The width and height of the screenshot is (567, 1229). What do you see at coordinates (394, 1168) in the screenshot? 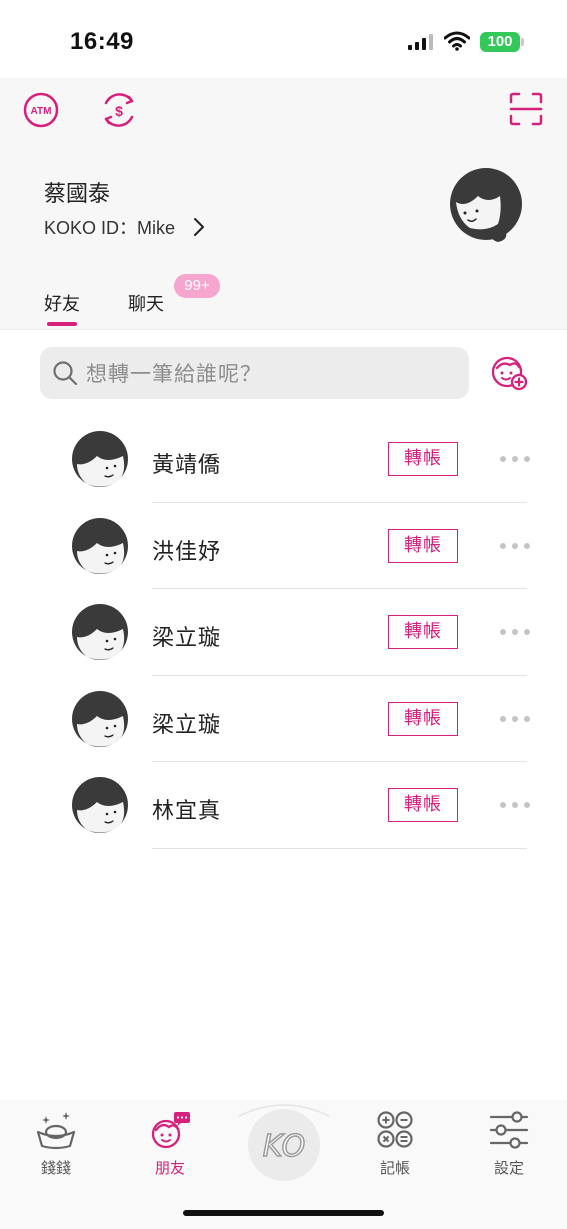
I see `nav-ledger-label: 記帳` at bounding box center [394, 1168].